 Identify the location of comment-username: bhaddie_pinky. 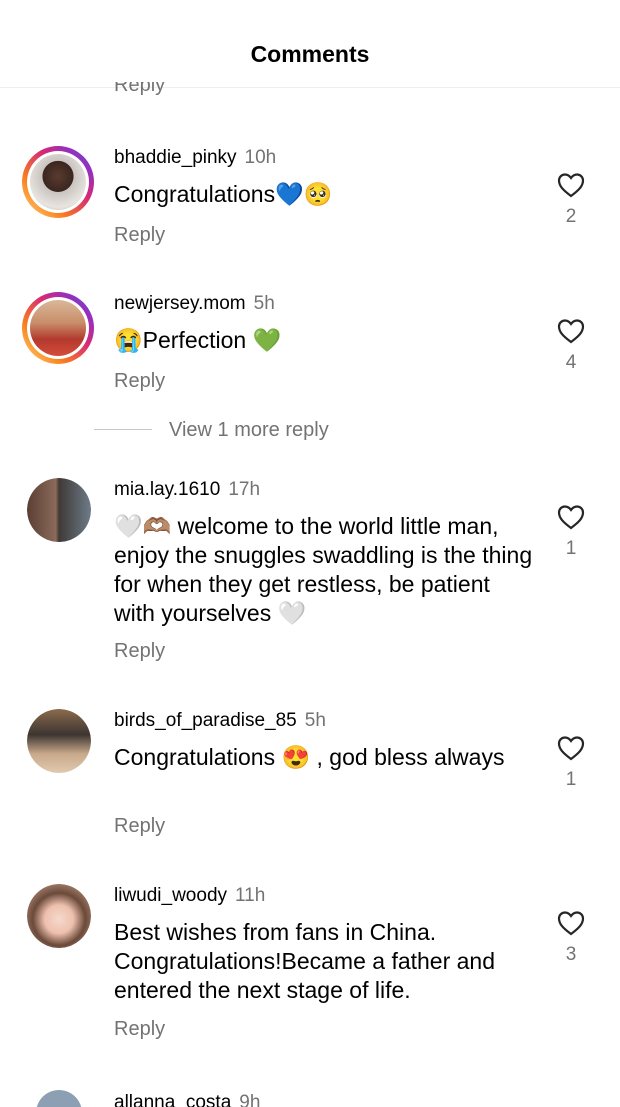
(175, 157).